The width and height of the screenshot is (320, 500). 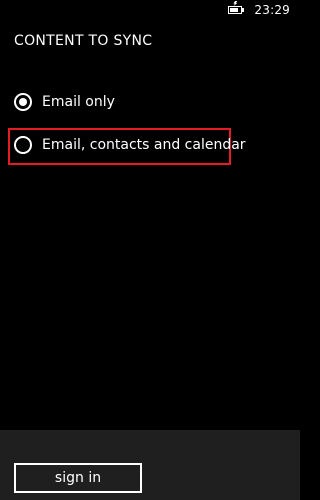 What do you see at coordinates (23, 102) in the screenshot?
I see `radio-button-email-only` at bounding box center [23, 102].